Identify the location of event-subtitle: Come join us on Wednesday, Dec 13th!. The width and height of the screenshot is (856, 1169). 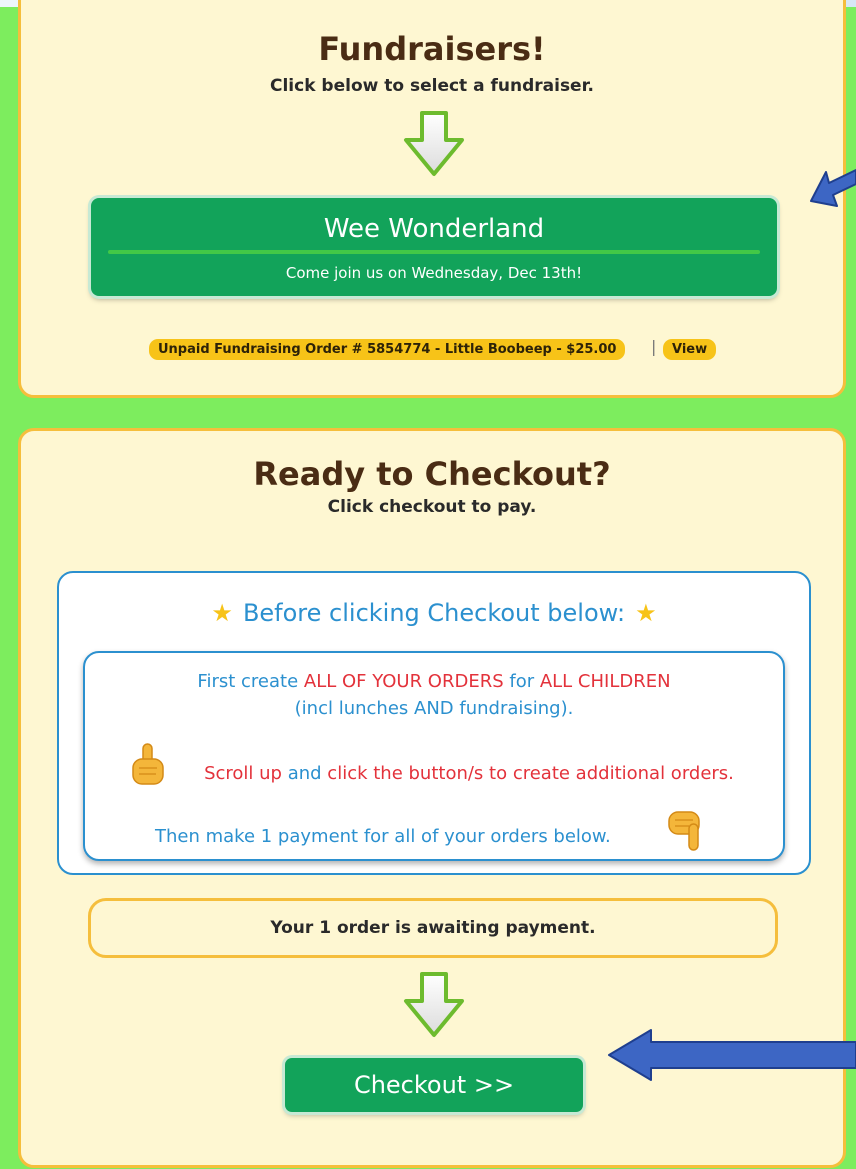
(434, 273).